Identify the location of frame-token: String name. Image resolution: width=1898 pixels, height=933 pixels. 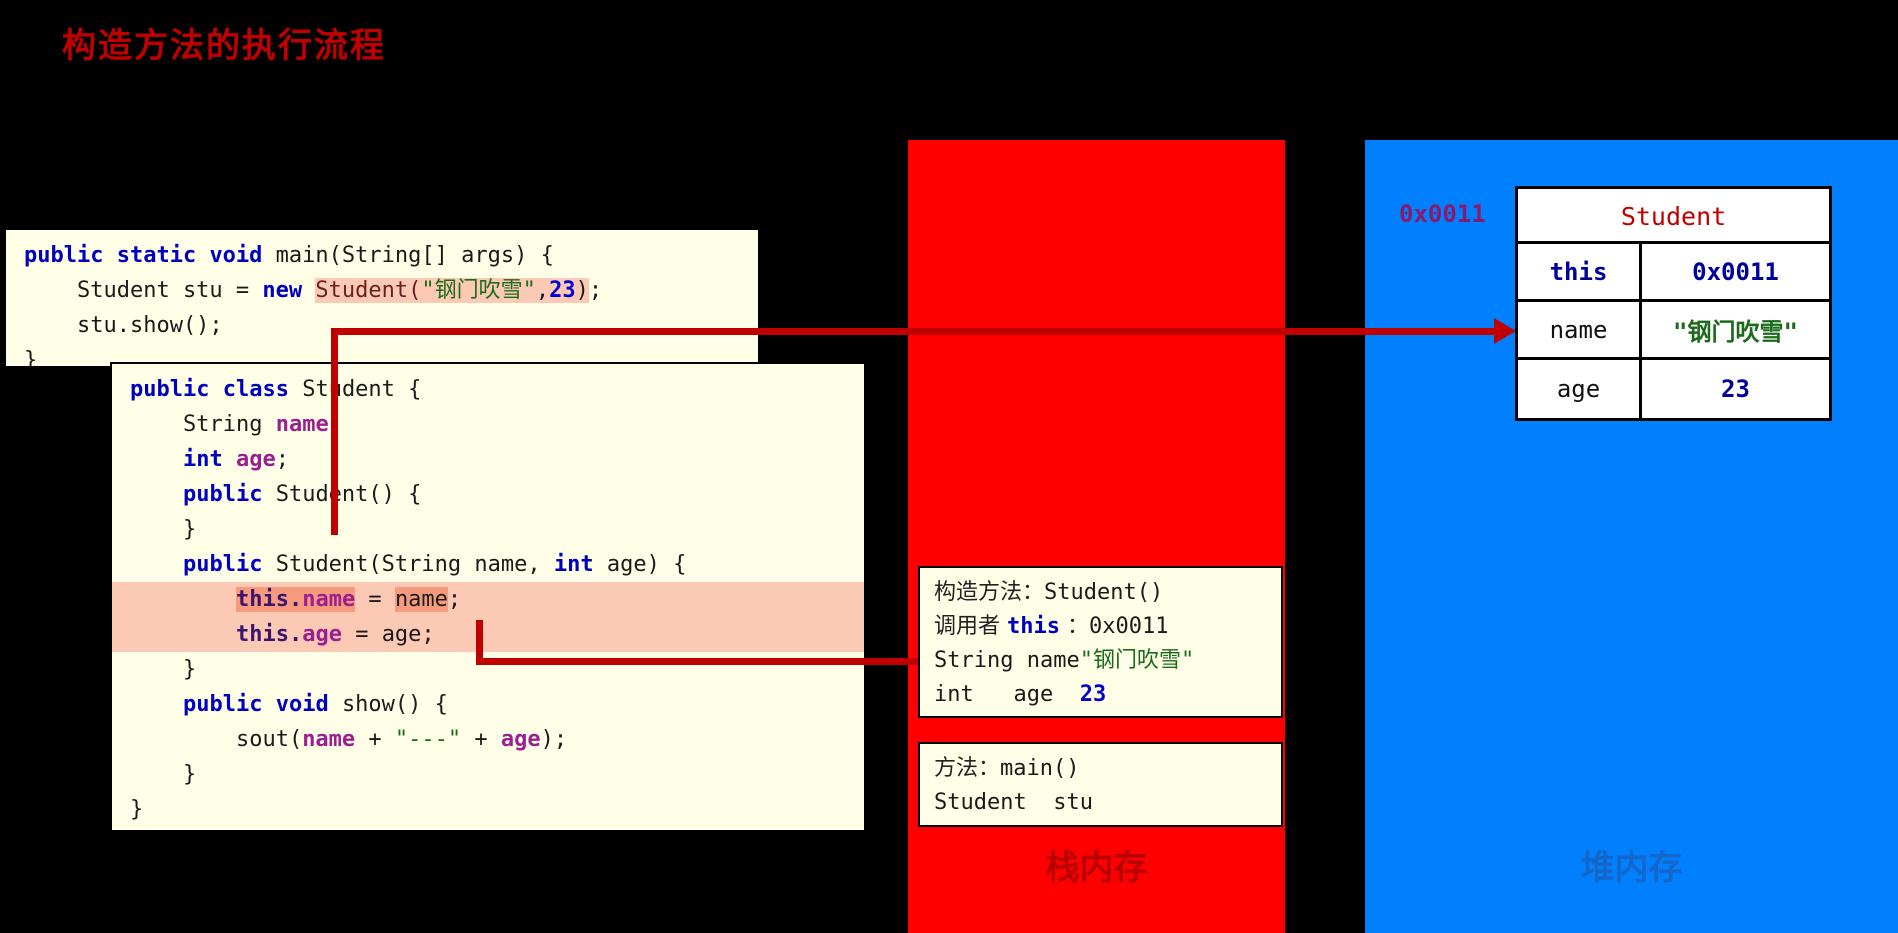
(1007, 660).